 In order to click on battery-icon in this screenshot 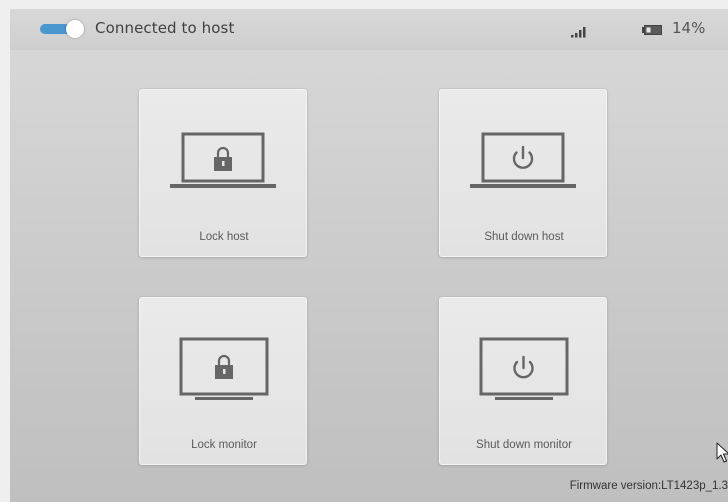, I will do `click(652, 30)`.